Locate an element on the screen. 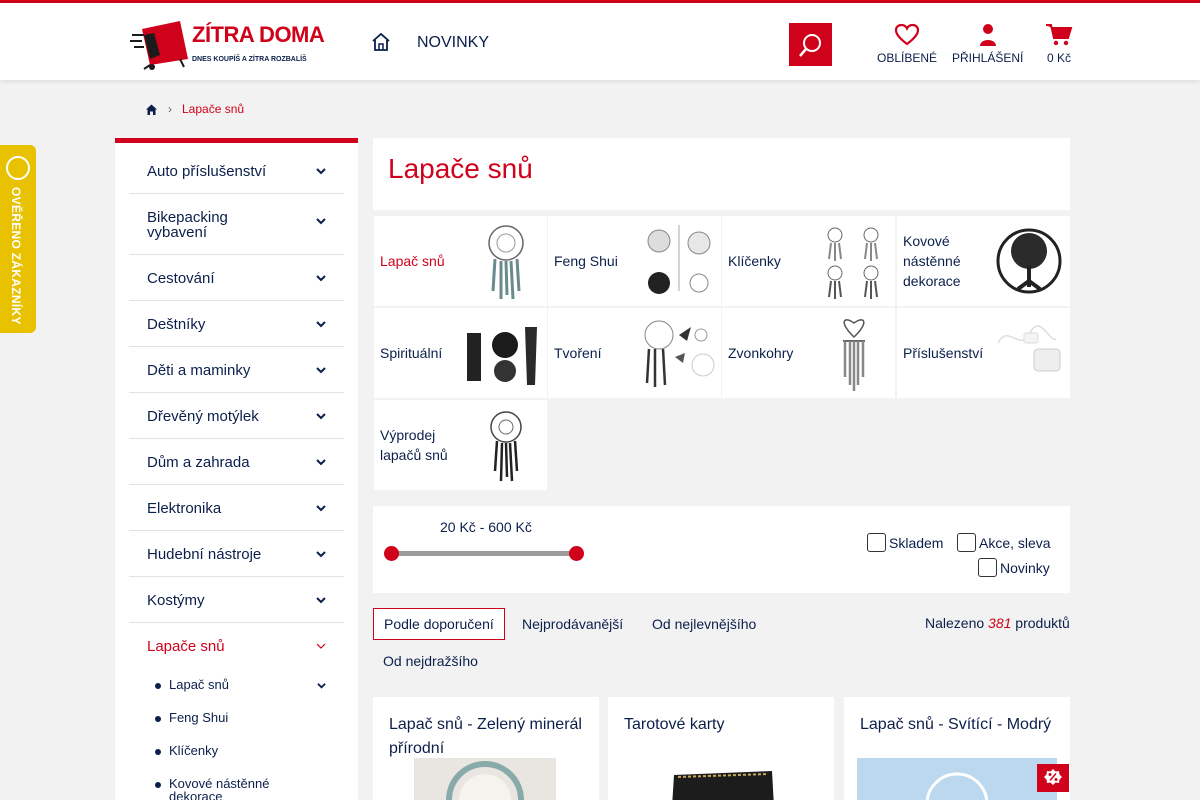  results-suffix: produktů is located at coordinates (1042, 623).